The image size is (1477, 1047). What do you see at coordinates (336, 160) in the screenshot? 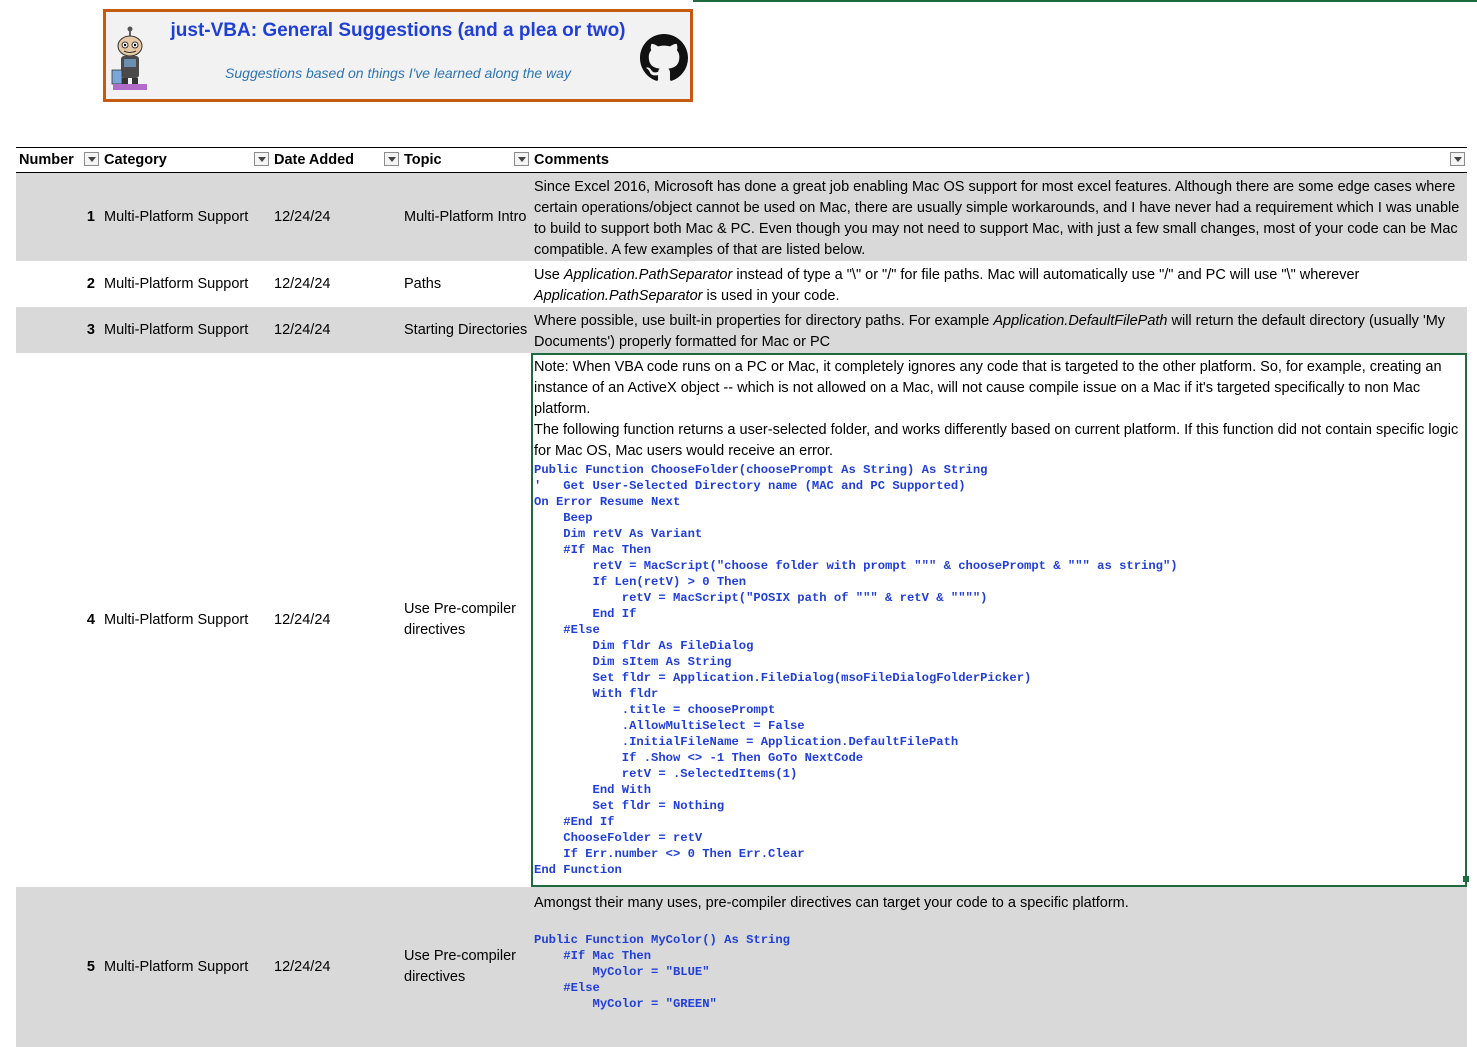
I see `header-date-added: Date Added` at bounding box center [336, 160].